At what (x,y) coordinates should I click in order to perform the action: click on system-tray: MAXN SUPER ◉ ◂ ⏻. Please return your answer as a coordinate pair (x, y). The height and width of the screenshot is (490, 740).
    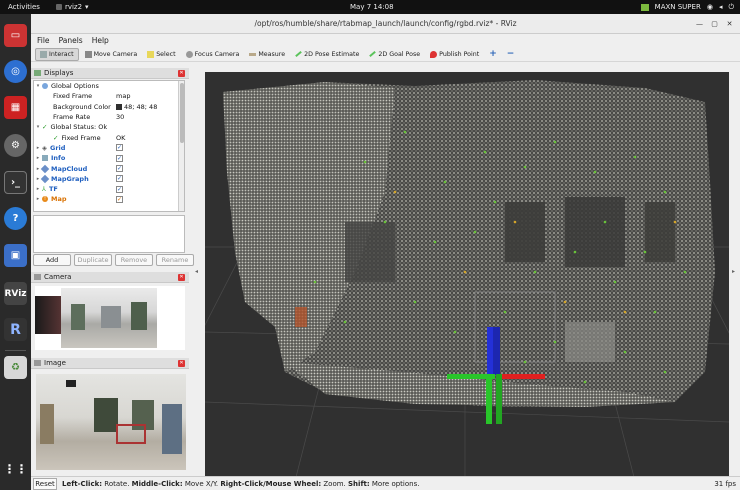
    Looking at the image, I should click on (687, 7).